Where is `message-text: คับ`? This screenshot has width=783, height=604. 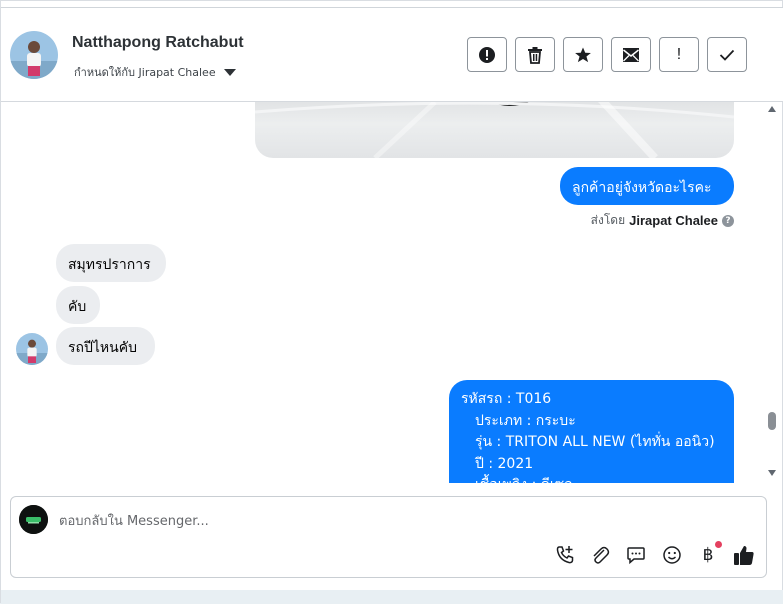
message-text: คับ is located at coordinates (77, 307).